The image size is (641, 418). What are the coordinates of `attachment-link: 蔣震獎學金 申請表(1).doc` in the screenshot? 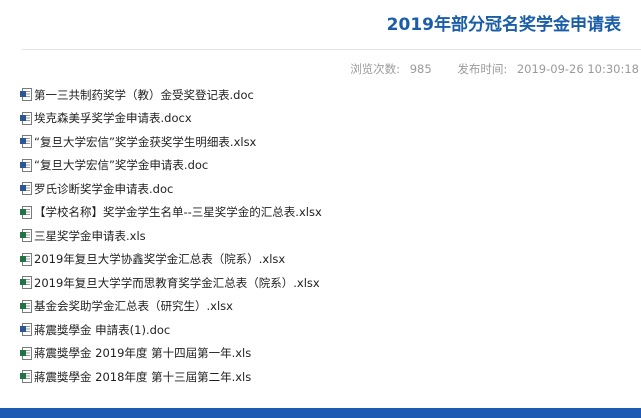 It's located at (171, 330).